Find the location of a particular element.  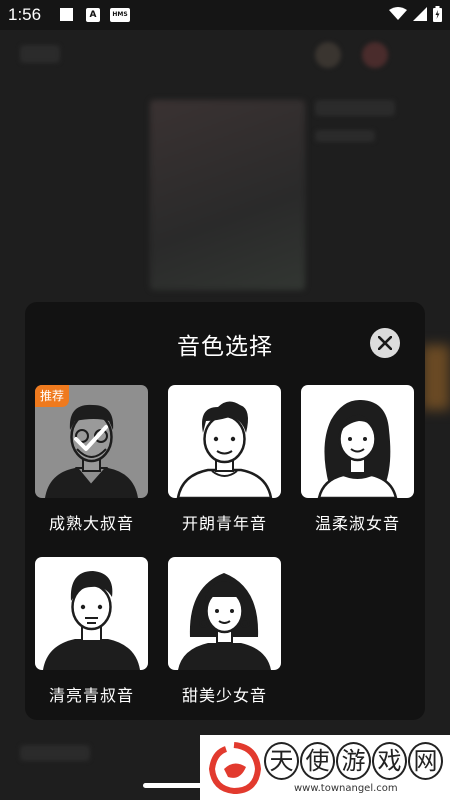

young-man-avatar-icon is located at coordinates (224, 449).